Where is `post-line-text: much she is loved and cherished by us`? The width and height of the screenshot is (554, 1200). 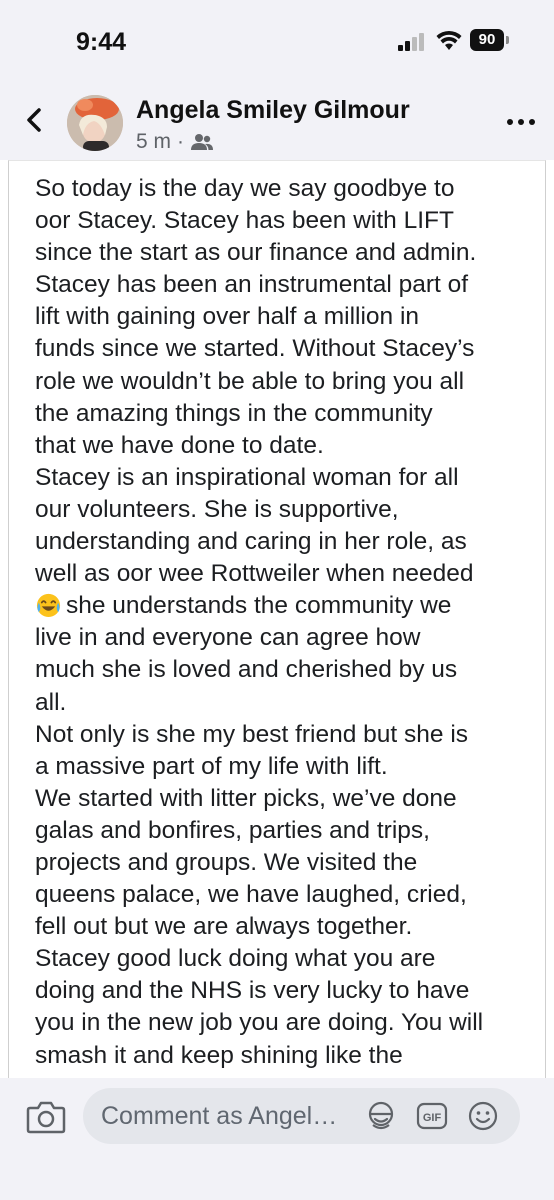 post-line-text: much she is loved and cherished by us is located at coordinates (246, 670).